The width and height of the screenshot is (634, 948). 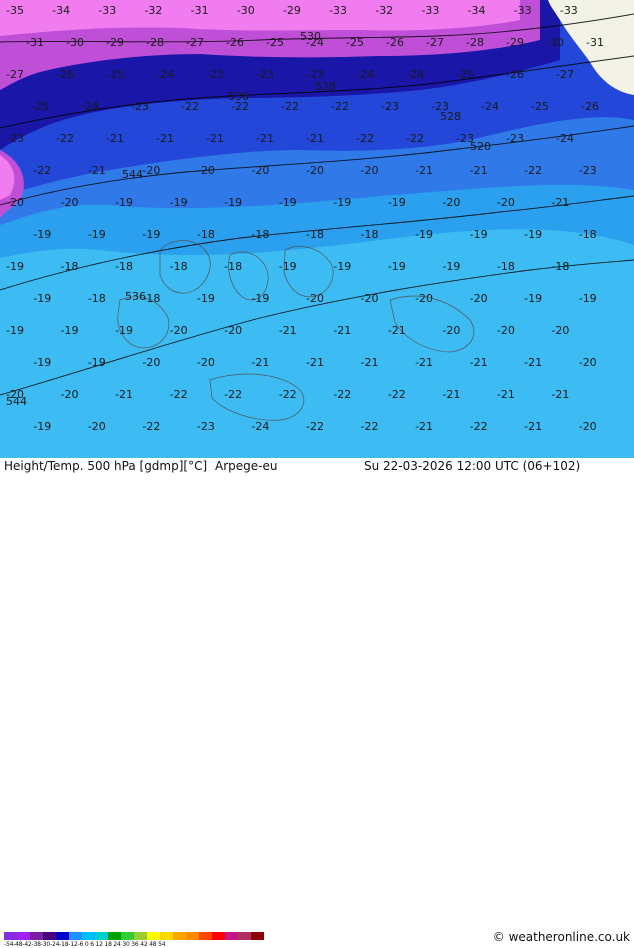 What do you see at coordinates (15, 10) in the screenshot?
I see `isotherm-label: -35` at bounding box center [15, 10].